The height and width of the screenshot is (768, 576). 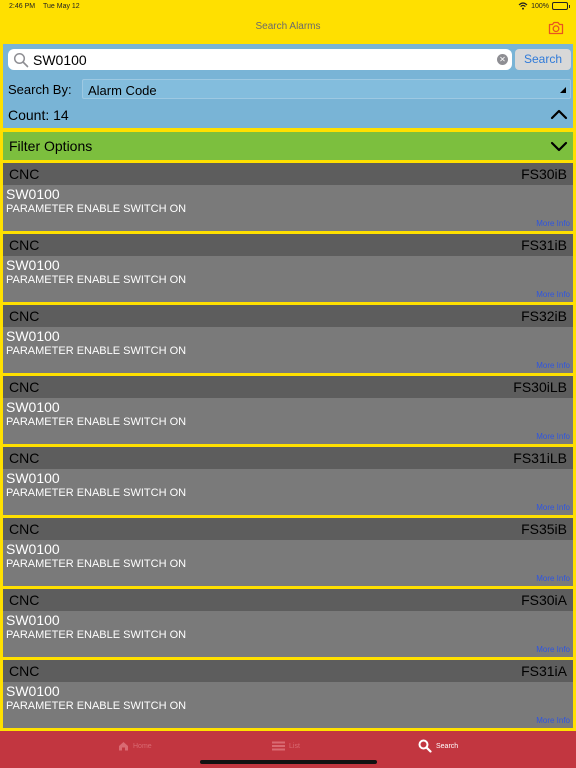 What do you see at coordinates (326, 89) in the screenshot?
I see `search-by-select: Alarm Code` at bounding box center [326, 89].